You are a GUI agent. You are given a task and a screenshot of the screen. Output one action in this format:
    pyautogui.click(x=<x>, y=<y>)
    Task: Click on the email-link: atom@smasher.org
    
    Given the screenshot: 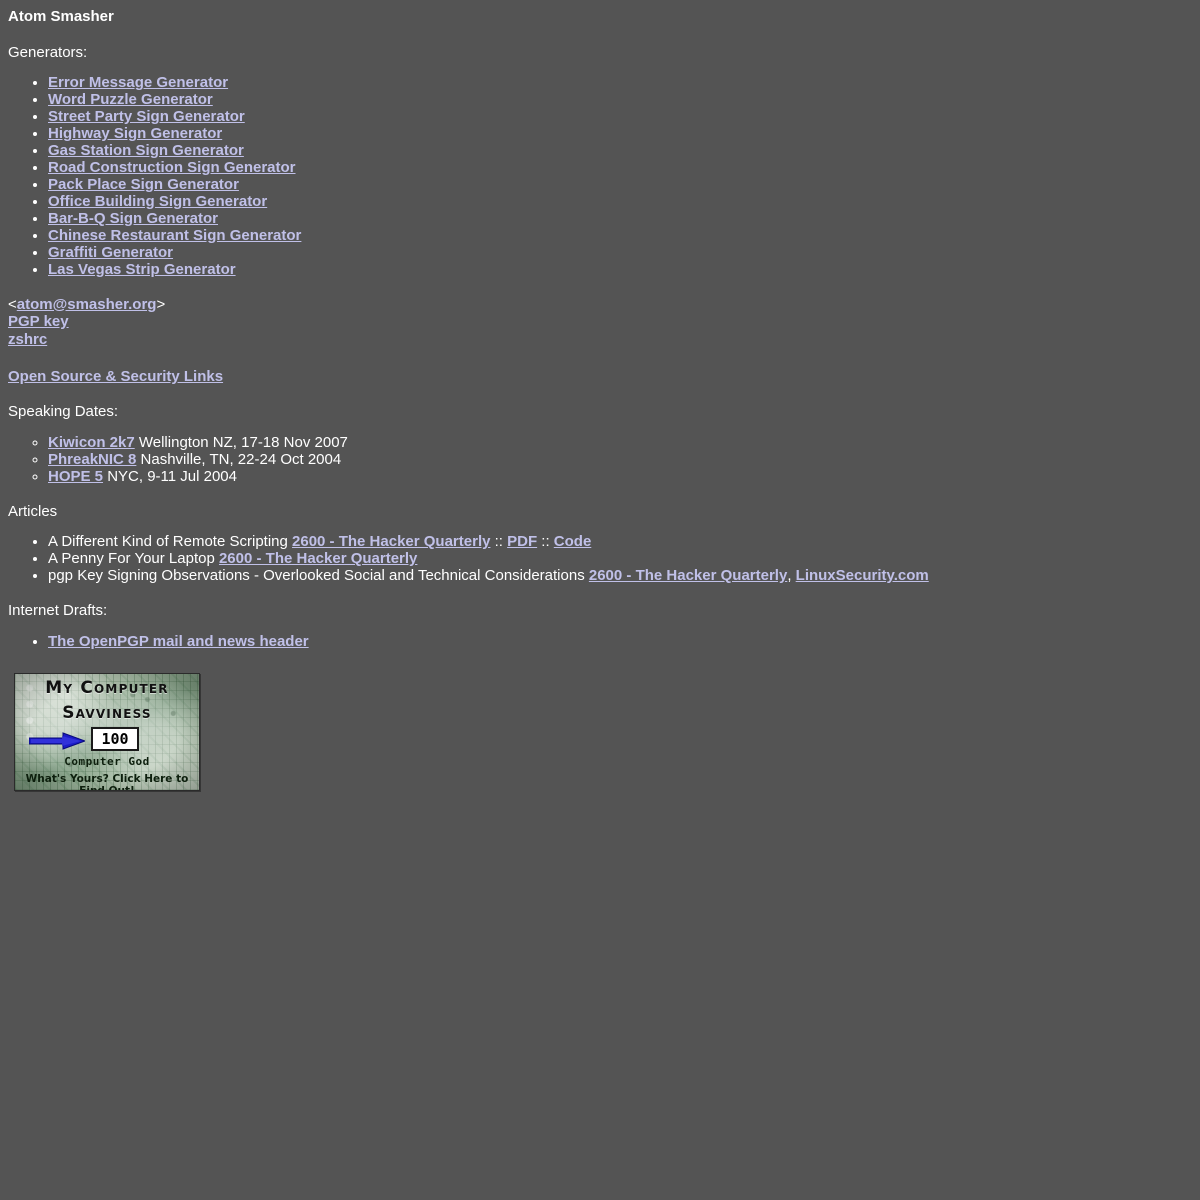 What is the action you would take?
    pyautogui.click(x=87, y=304)
    